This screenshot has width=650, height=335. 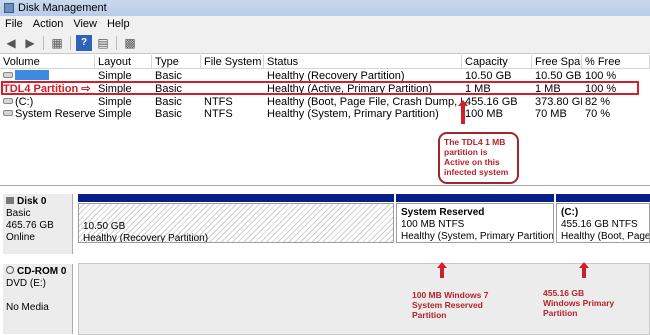 I want to click on volume-name: System Reserved, so click(x=55, y=114).